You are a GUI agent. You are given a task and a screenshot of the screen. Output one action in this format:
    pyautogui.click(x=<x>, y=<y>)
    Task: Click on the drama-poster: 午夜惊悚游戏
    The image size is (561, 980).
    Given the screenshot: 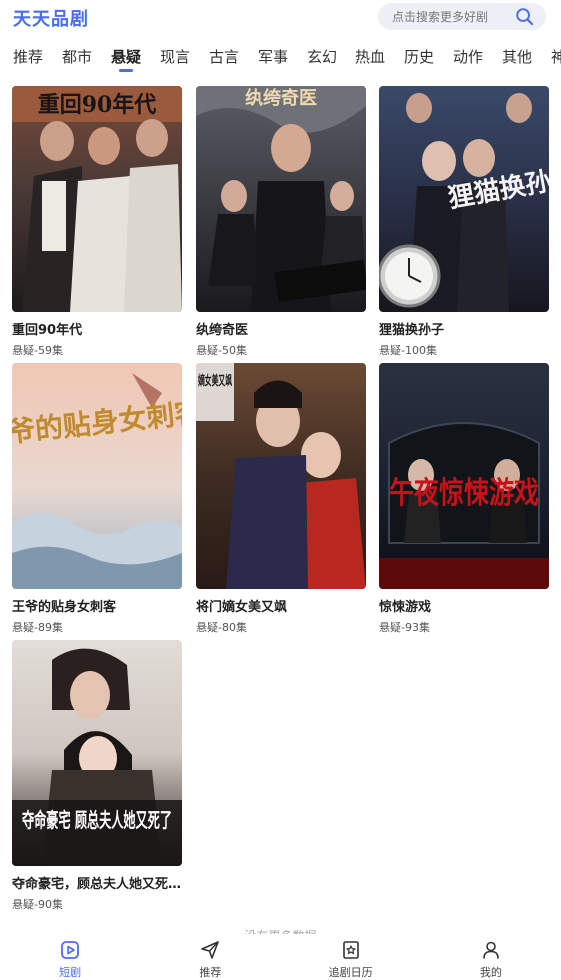 What is the action you would take?
    pyautogui.click(x=464, y=476)
    